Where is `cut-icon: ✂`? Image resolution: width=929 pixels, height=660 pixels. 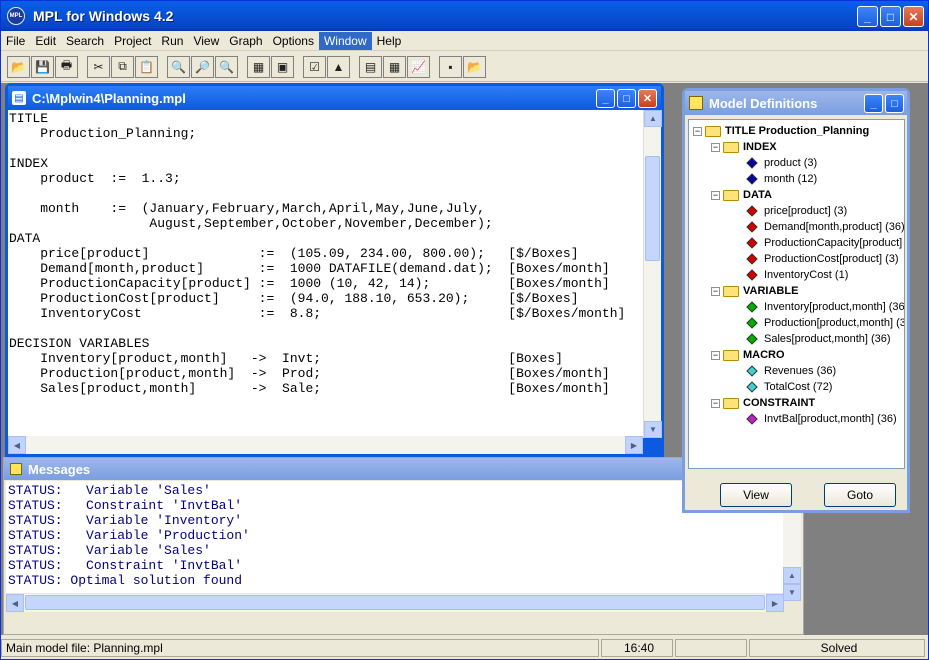
cut-icon: ✂ is located at coordinates (98, 66).